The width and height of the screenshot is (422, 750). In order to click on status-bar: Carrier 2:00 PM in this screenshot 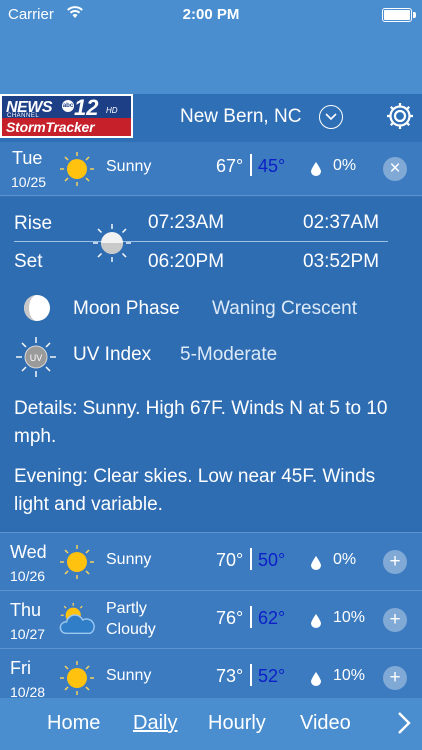, I will do `click(211, 15)`.